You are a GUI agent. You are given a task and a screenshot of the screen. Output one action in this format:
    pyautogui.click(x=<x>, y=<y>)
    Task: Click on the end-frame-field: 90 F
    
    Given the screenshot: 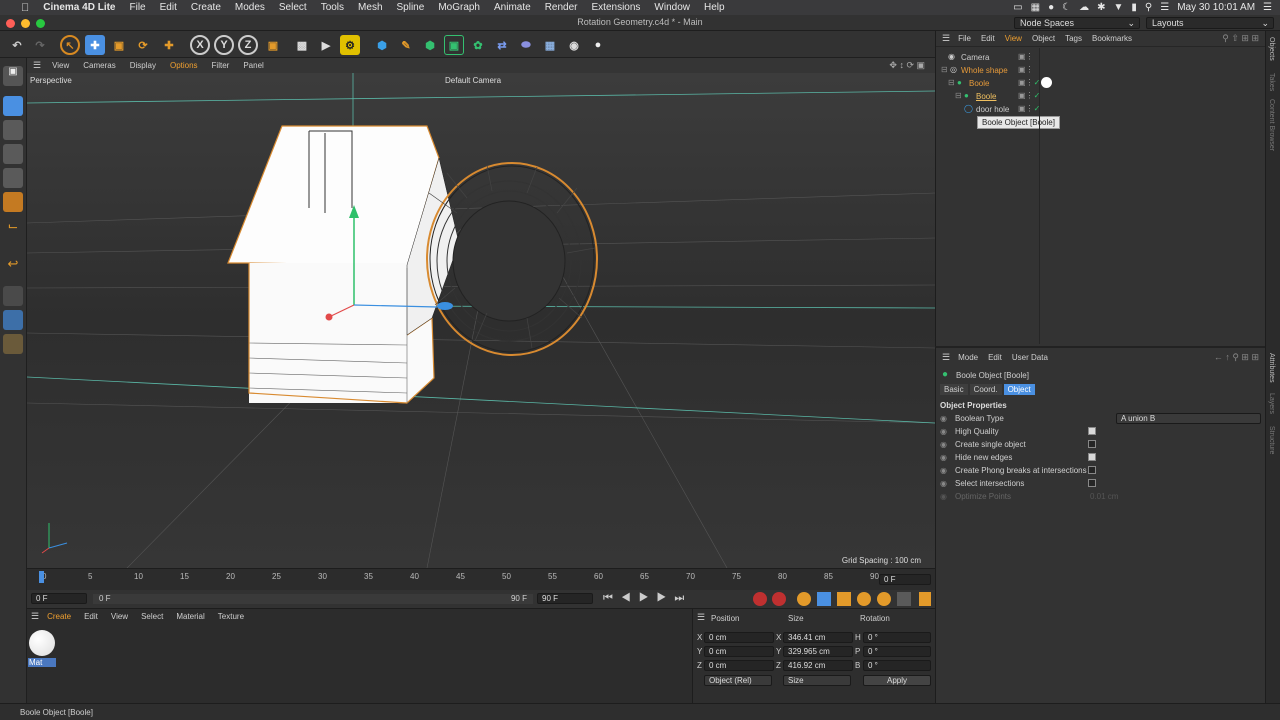 What is the action you would take?
    pyautogui.click(x=565, y=598)
    